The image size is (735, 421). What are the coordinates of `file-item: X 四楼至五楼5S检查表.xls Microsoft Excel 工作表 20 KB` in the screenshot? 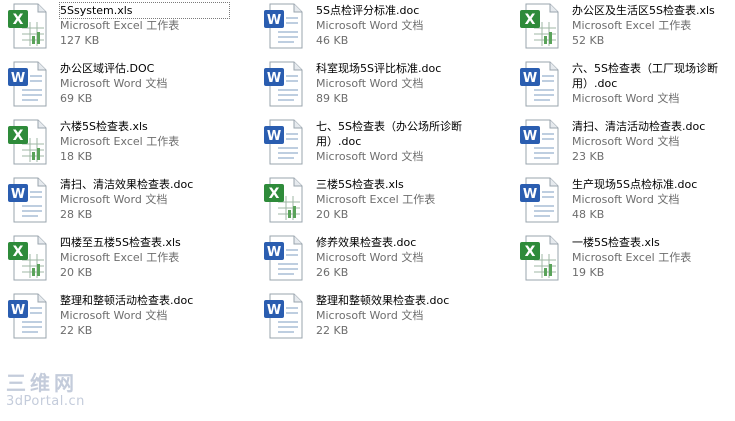 It's located at (116, 262).